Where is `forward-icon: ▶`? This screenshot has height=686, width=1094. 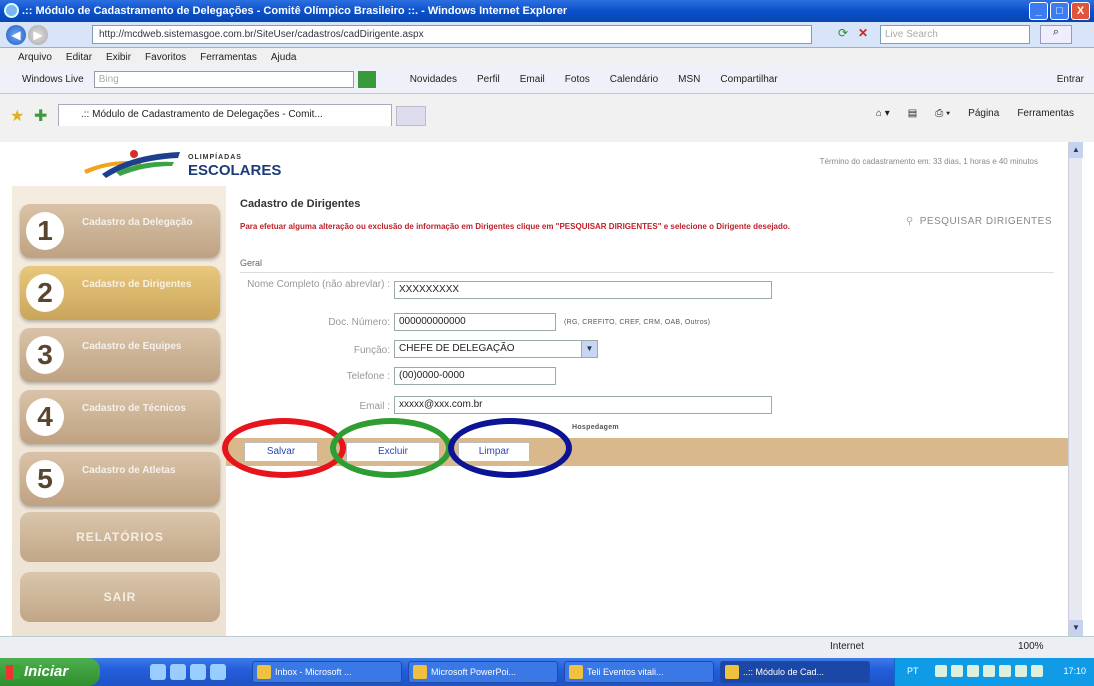
forward-icon: ▶ is located at coordinates (38, 34).